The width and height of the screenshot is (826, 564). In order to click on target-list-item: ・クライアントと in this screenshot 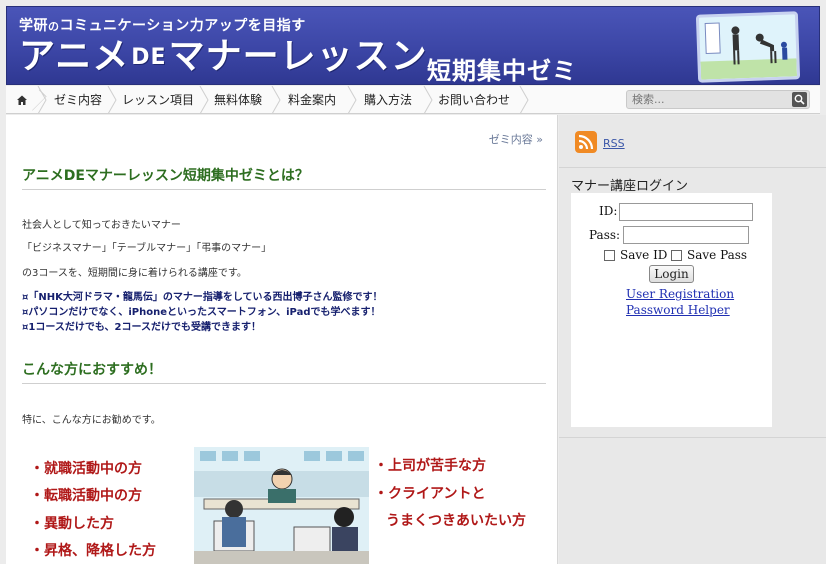, I will do `click(430, 494)`.